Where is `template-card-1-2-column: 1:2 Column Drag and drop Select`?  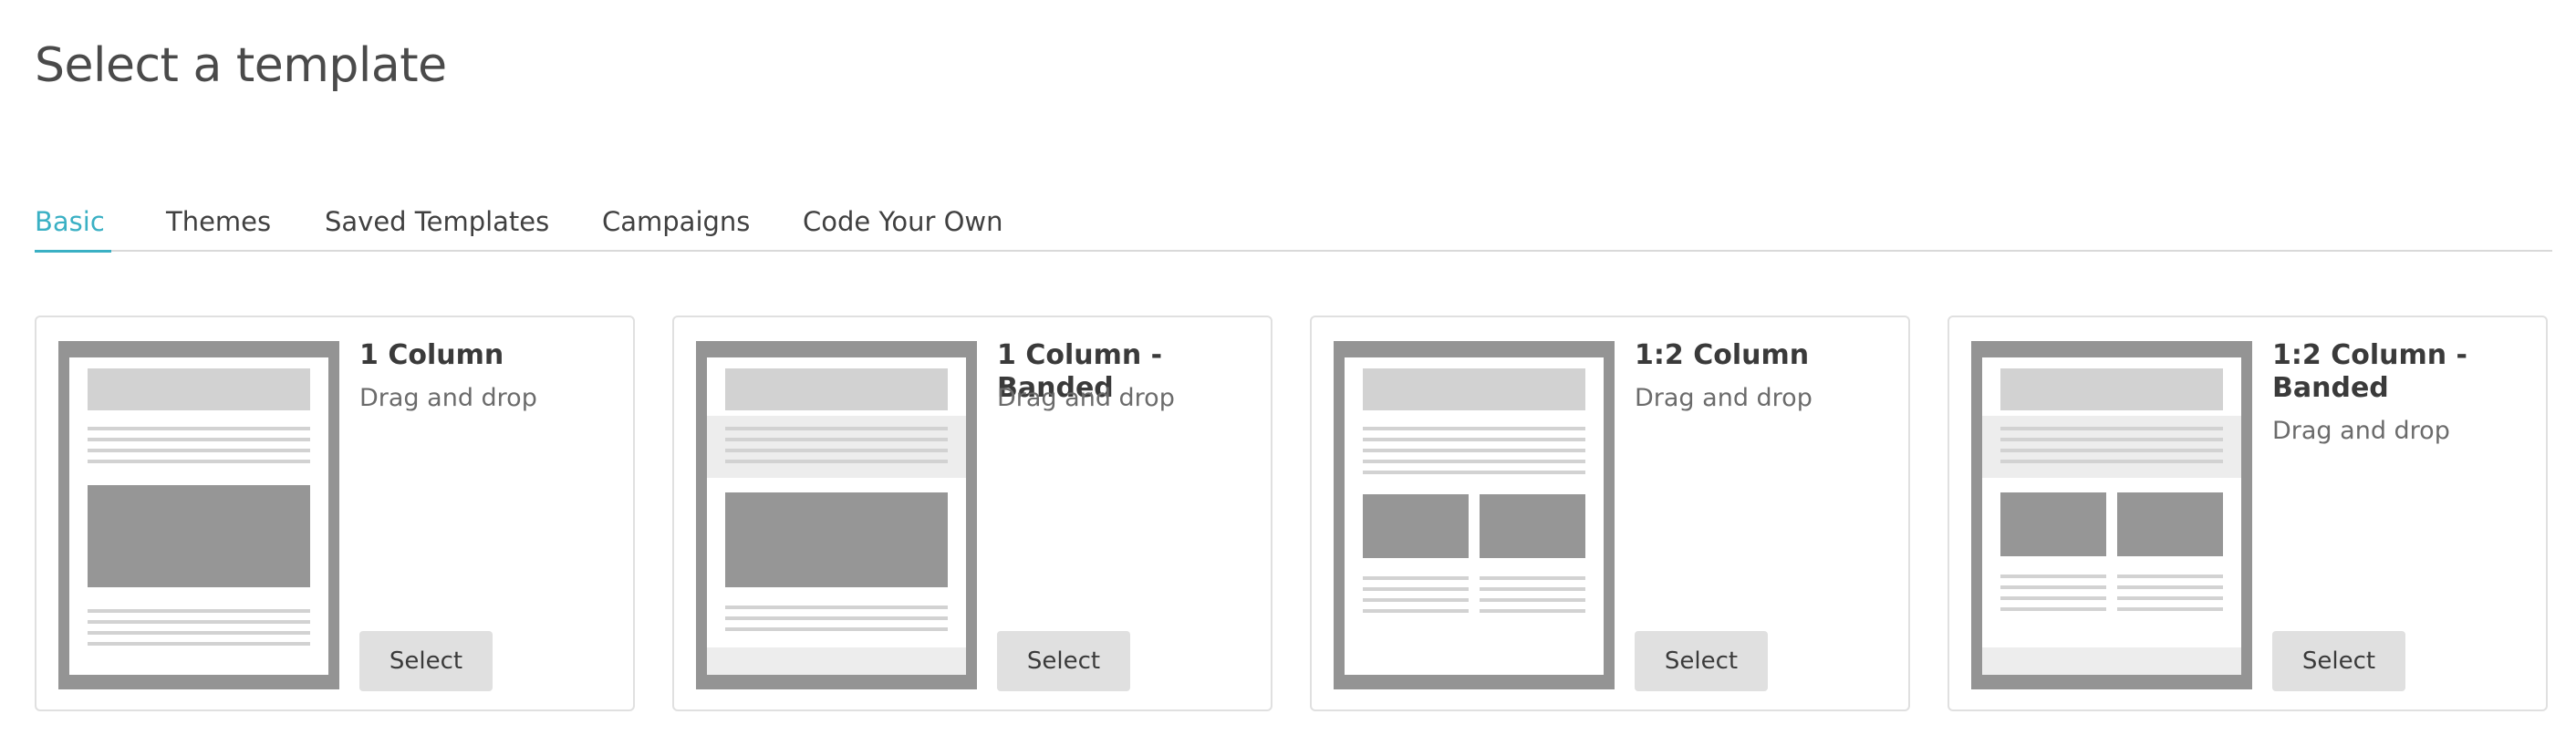 template-card-1-2-column: 1:2 Column Drag and drop Select is located at coordinates (1610, 513).